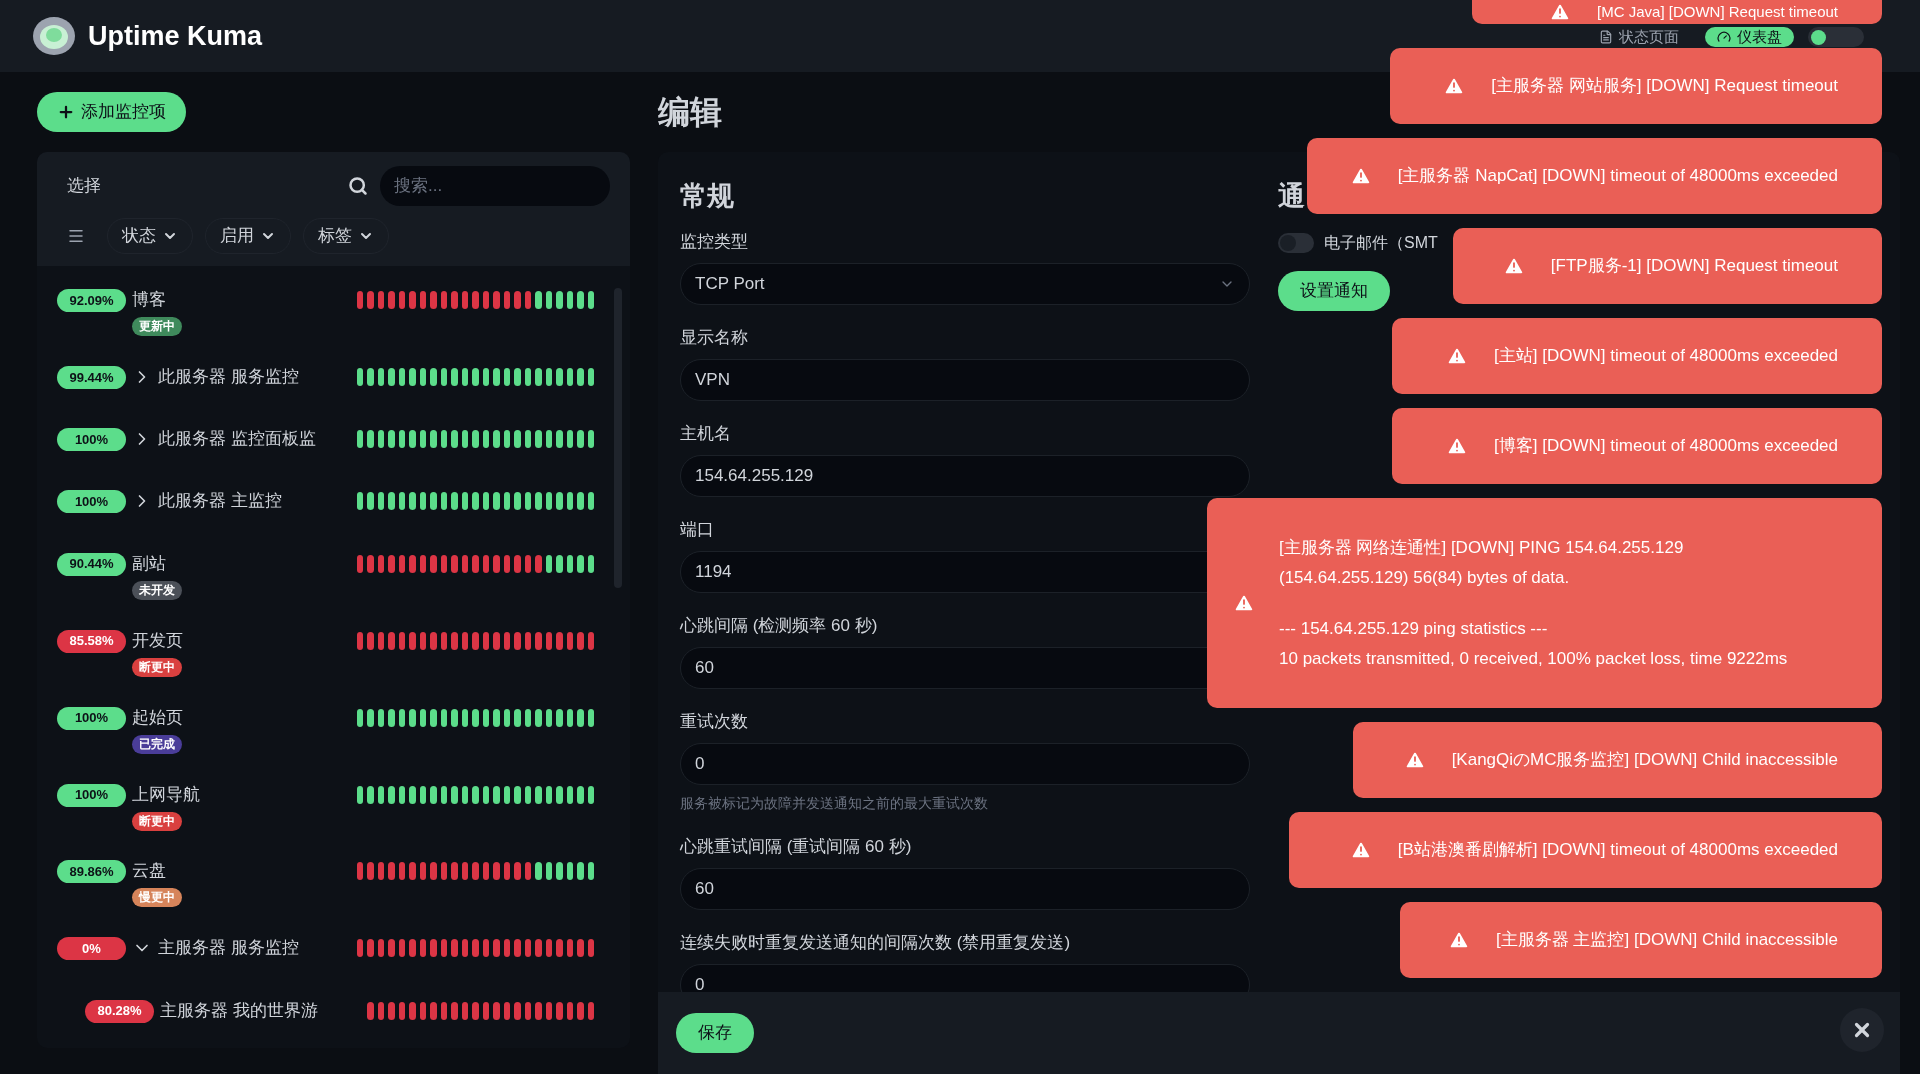 This screenshot has height=1074, width=1920. What do you see at coordinates (149, 563) in the screenshot?
I see `monitor-name: 副站` at bounding box center [149, 563].